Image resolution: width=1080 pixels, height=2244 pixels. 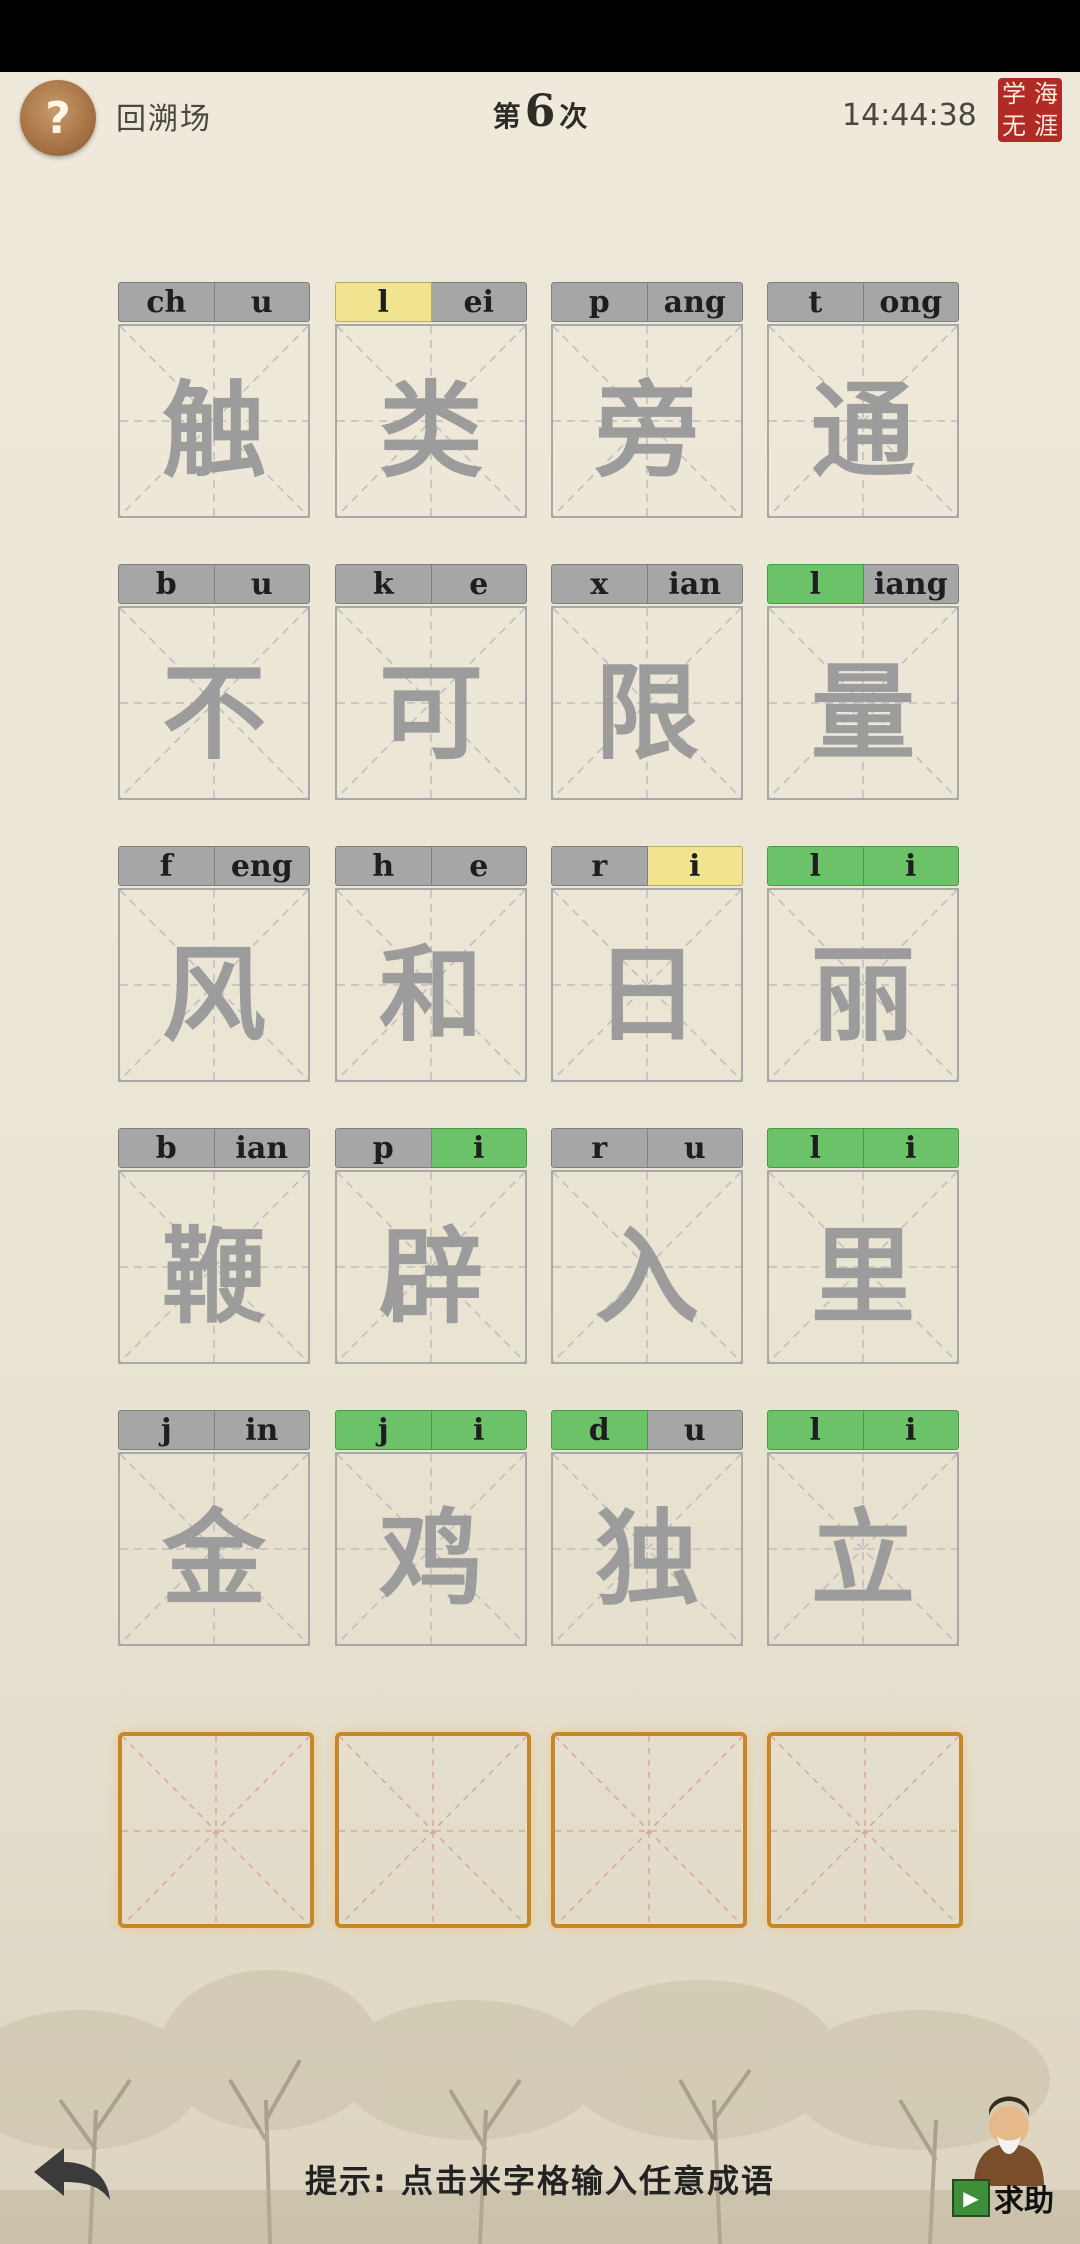 What do you see at coordinates (430, 712) in the screenshot?
I see `hanzi-character: 可` at bounding box center [430, 712].